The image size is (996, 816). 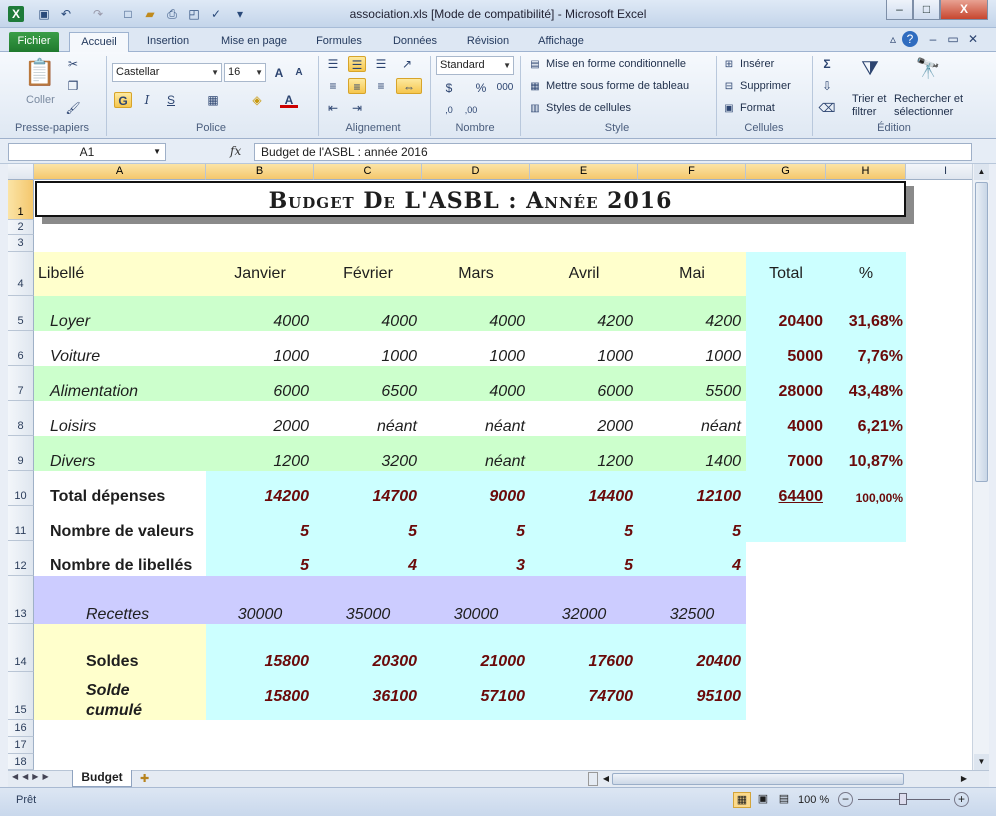 What do you see at coordinates (926, 10) in the screenshot?
I see `restore-button: □` at bounding box center [926, 10].